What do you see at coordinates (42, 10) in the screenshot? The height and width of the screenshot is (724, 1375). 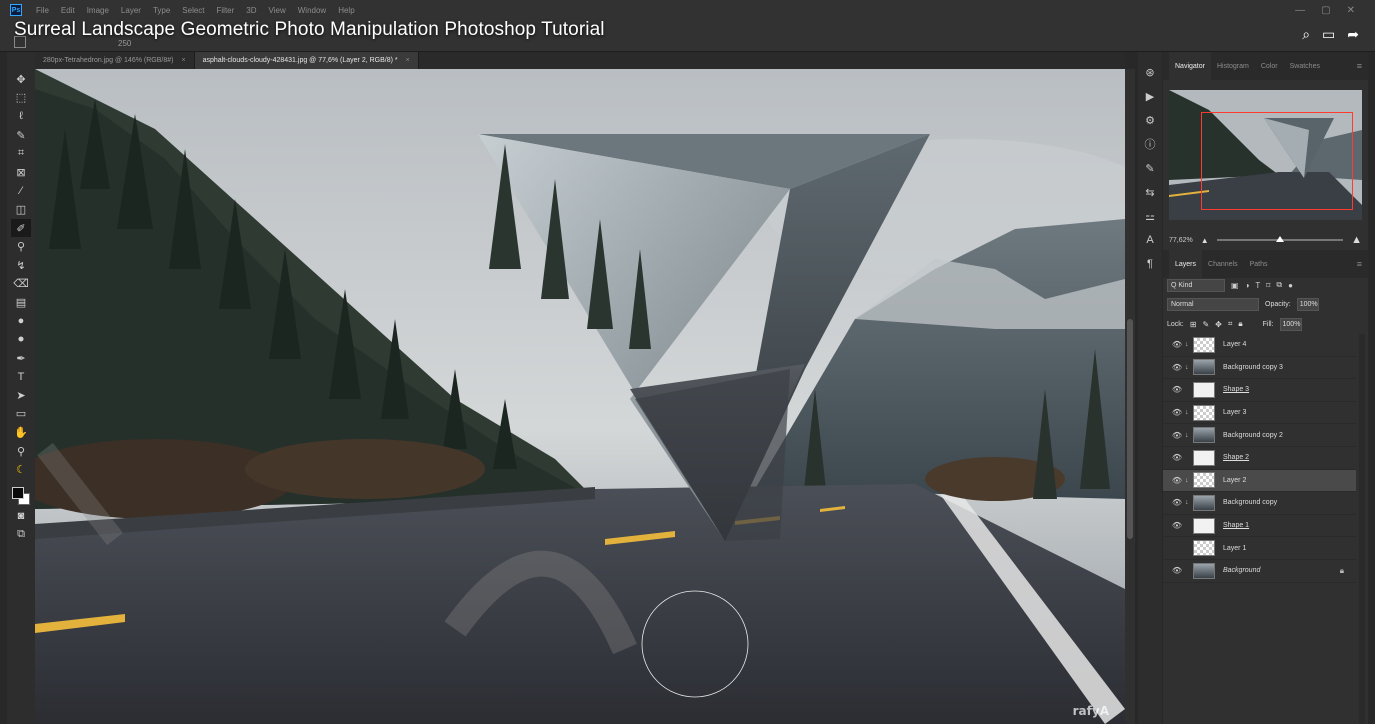 I see `menu-file: File` at bounding box center [42, 10].